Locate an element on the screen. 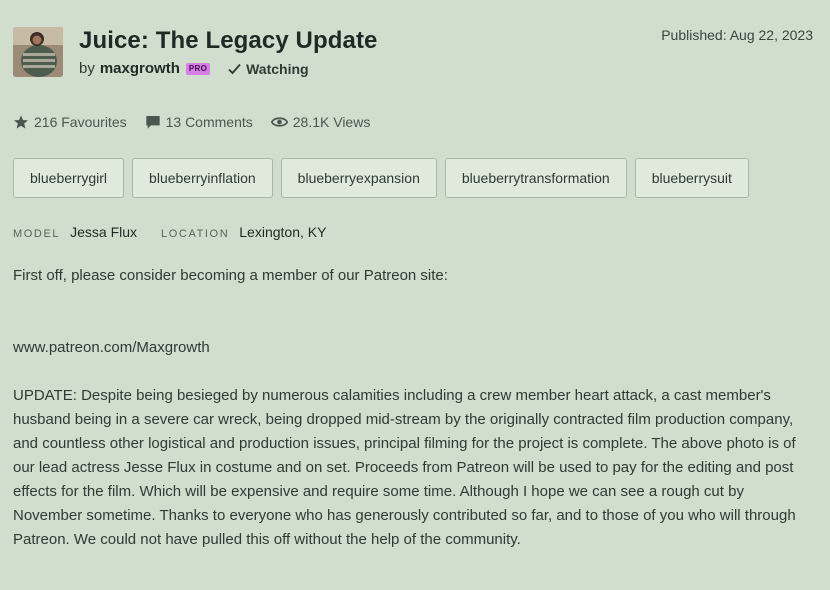  checkmark-icon is located at coordinates (234, 68).